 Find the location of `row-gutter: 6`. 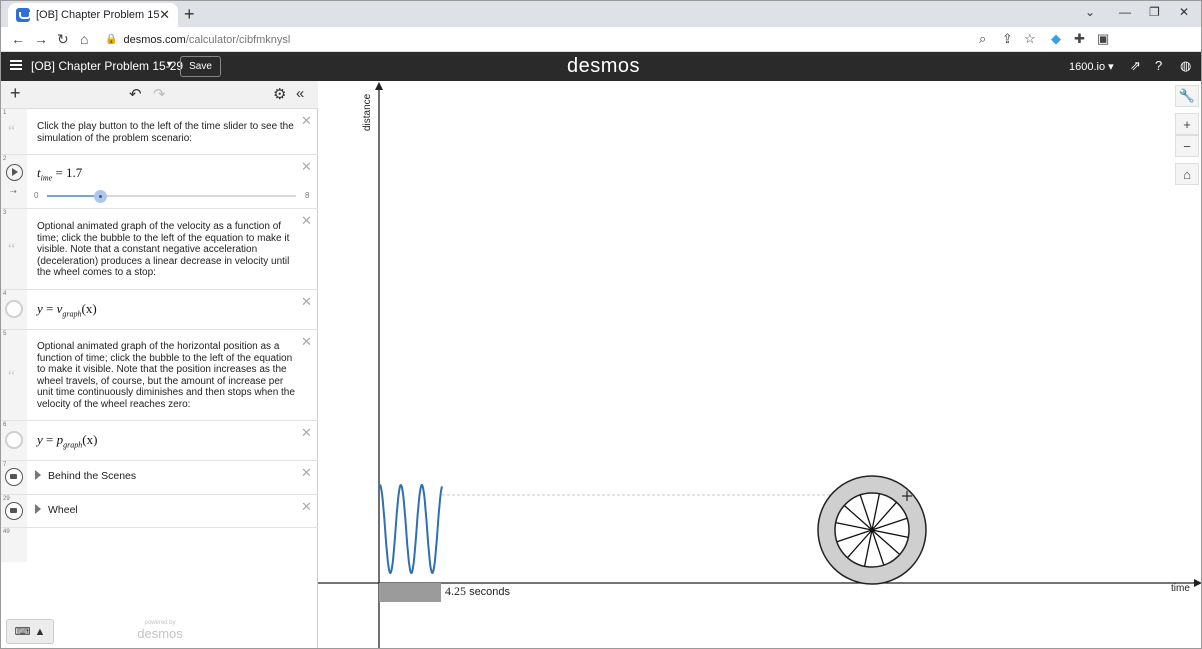

row-gutter: 6 is located at coordinates (14, 440).